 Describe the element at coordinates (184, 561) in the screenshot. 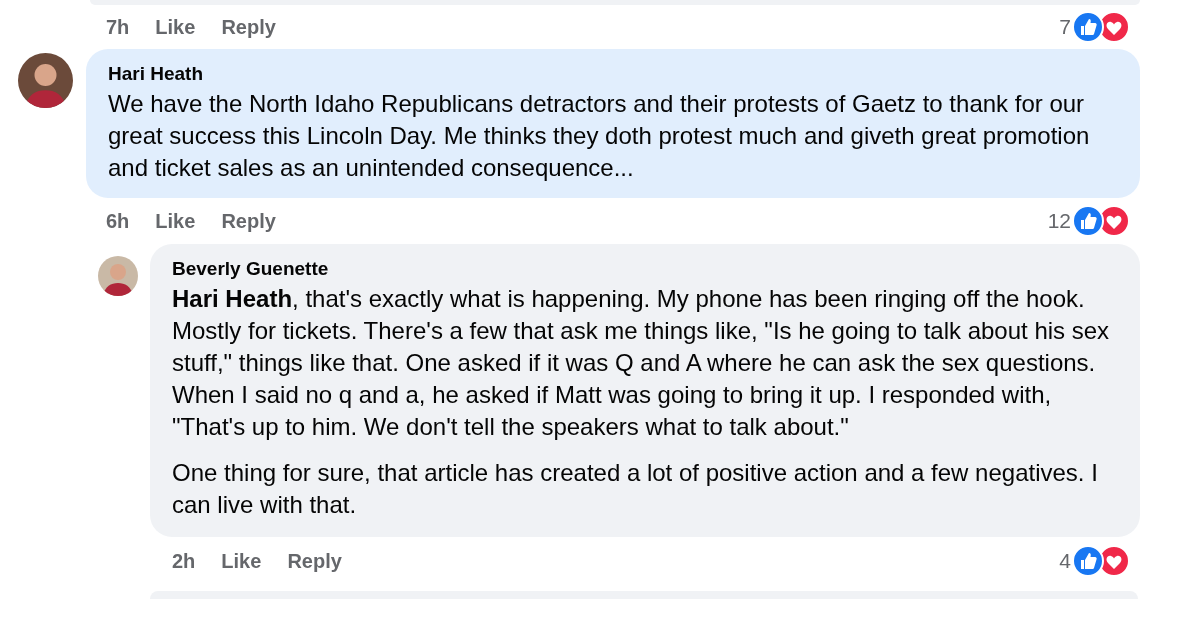

I see `comment-time: 2h` at that location.